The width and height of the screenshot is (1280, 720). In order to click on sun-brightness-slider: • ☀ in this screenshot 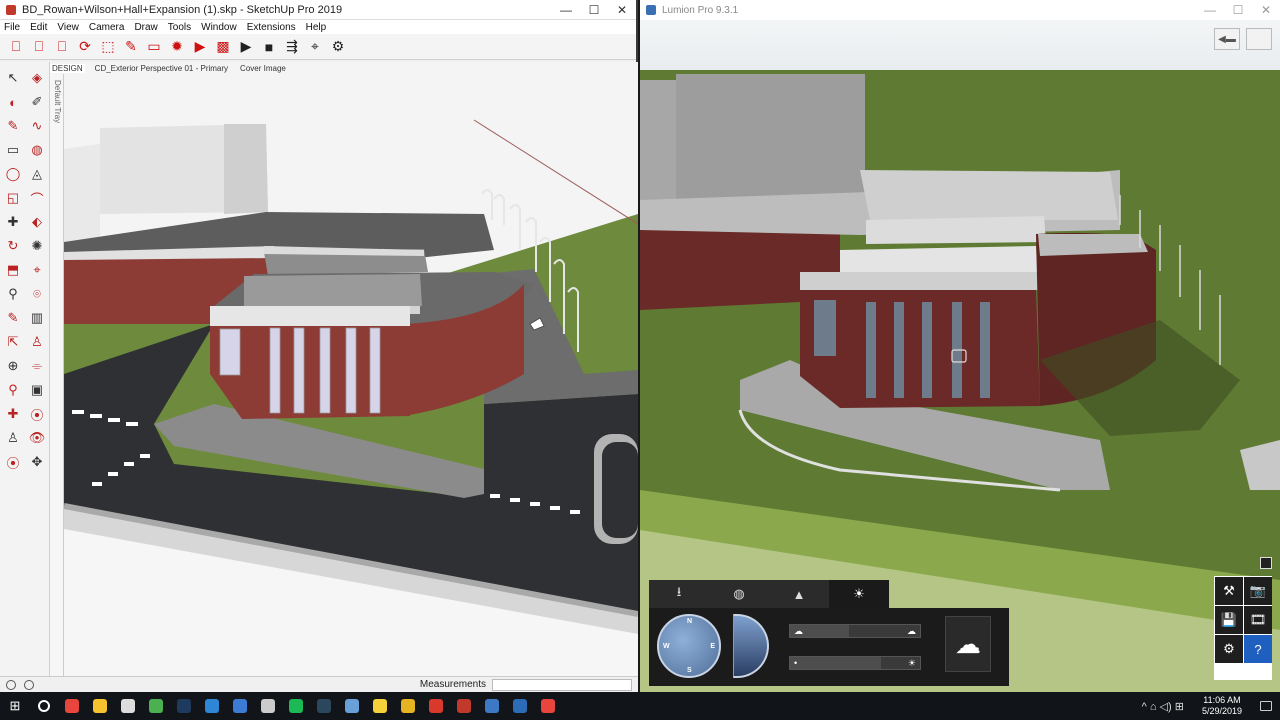, I will do `click(855, 663)`.